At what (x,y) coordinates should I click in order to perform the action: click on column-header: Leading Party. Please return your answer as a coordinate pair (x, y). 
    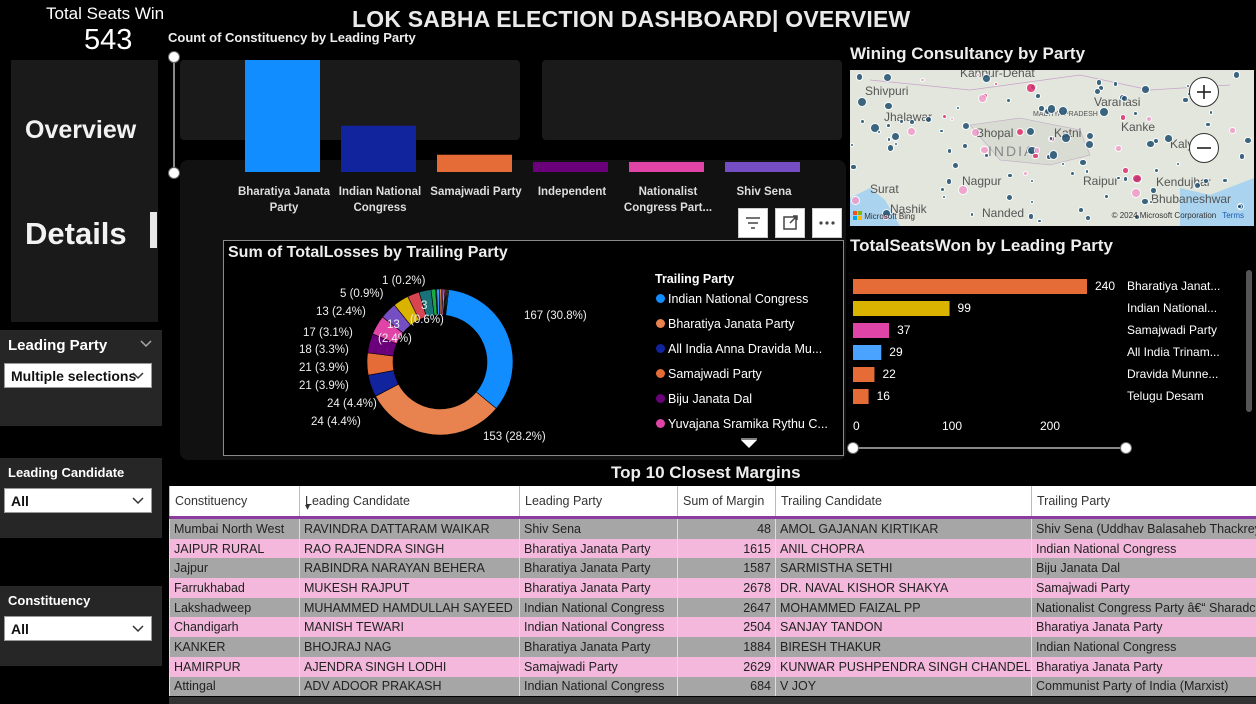
    Looking at the image, I should click on (598, 502).